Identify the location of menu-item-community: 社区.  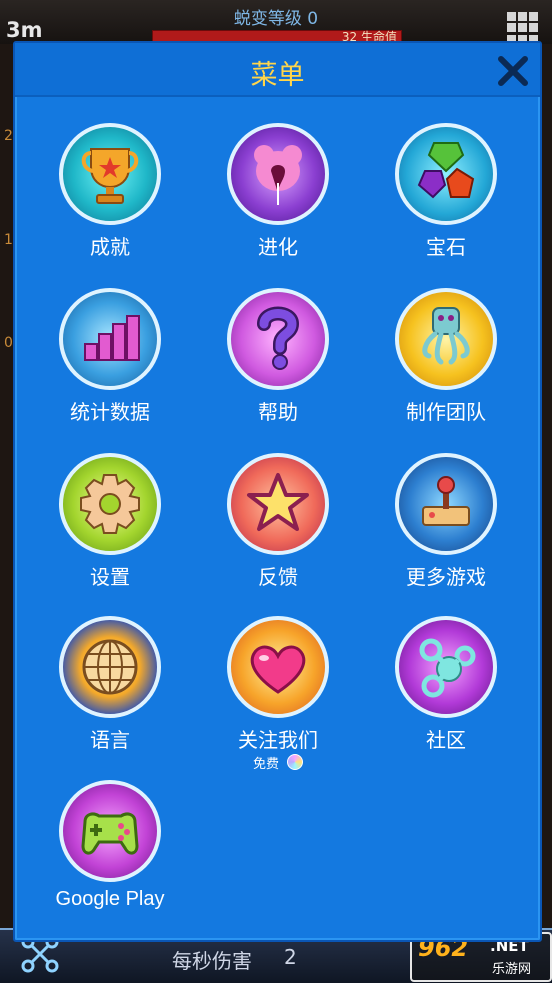
(446, 691).